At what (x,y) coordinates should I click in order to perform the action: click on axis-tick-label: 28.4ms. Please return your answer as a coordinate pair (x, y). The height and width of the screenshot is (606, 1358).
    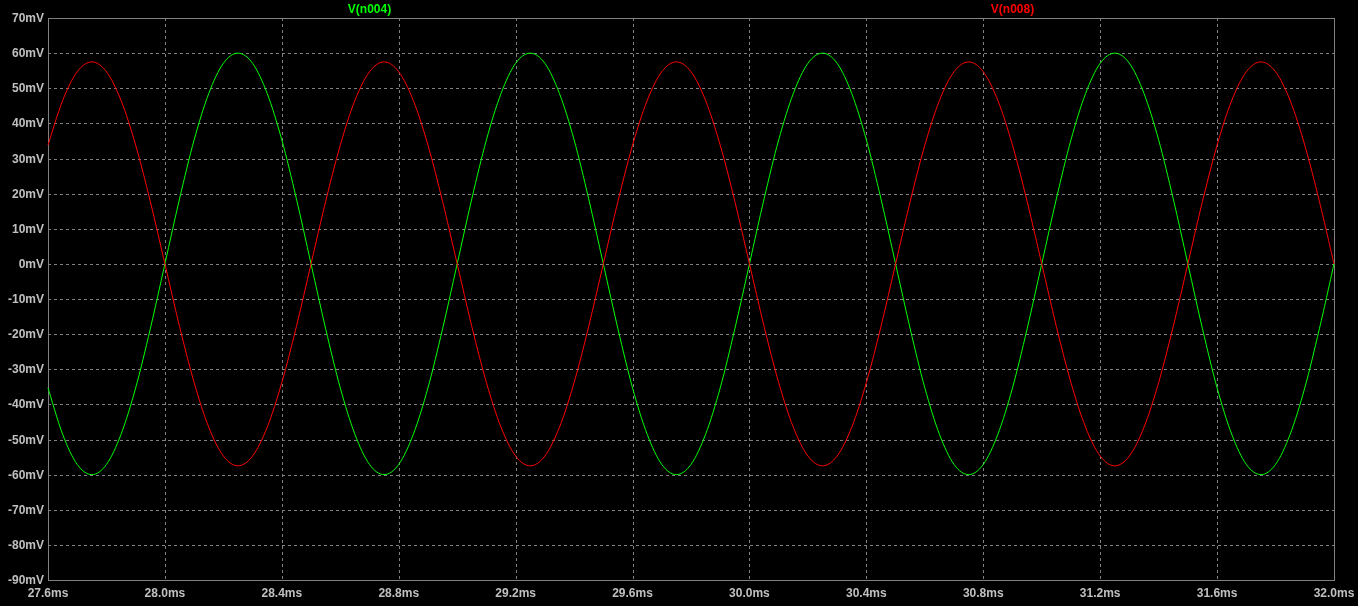
    Looking at the image, I should click on (282, 593).